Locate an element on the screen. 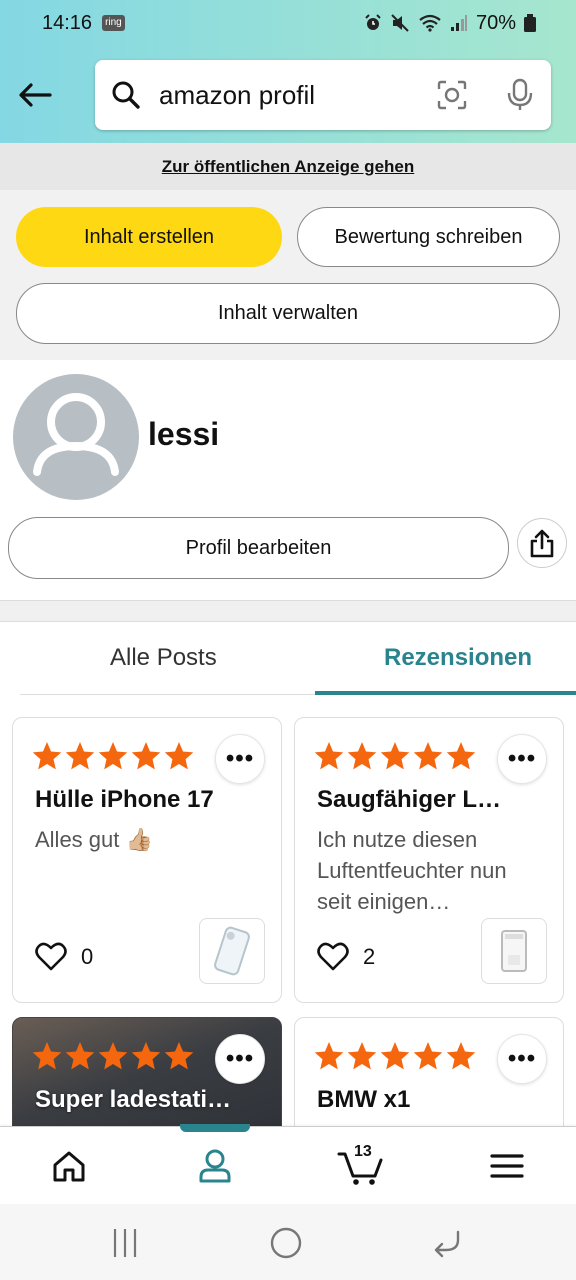 Image resolution: width=576 pixels, height=1280 pixels. avatar is located at coordinates (76, 437).